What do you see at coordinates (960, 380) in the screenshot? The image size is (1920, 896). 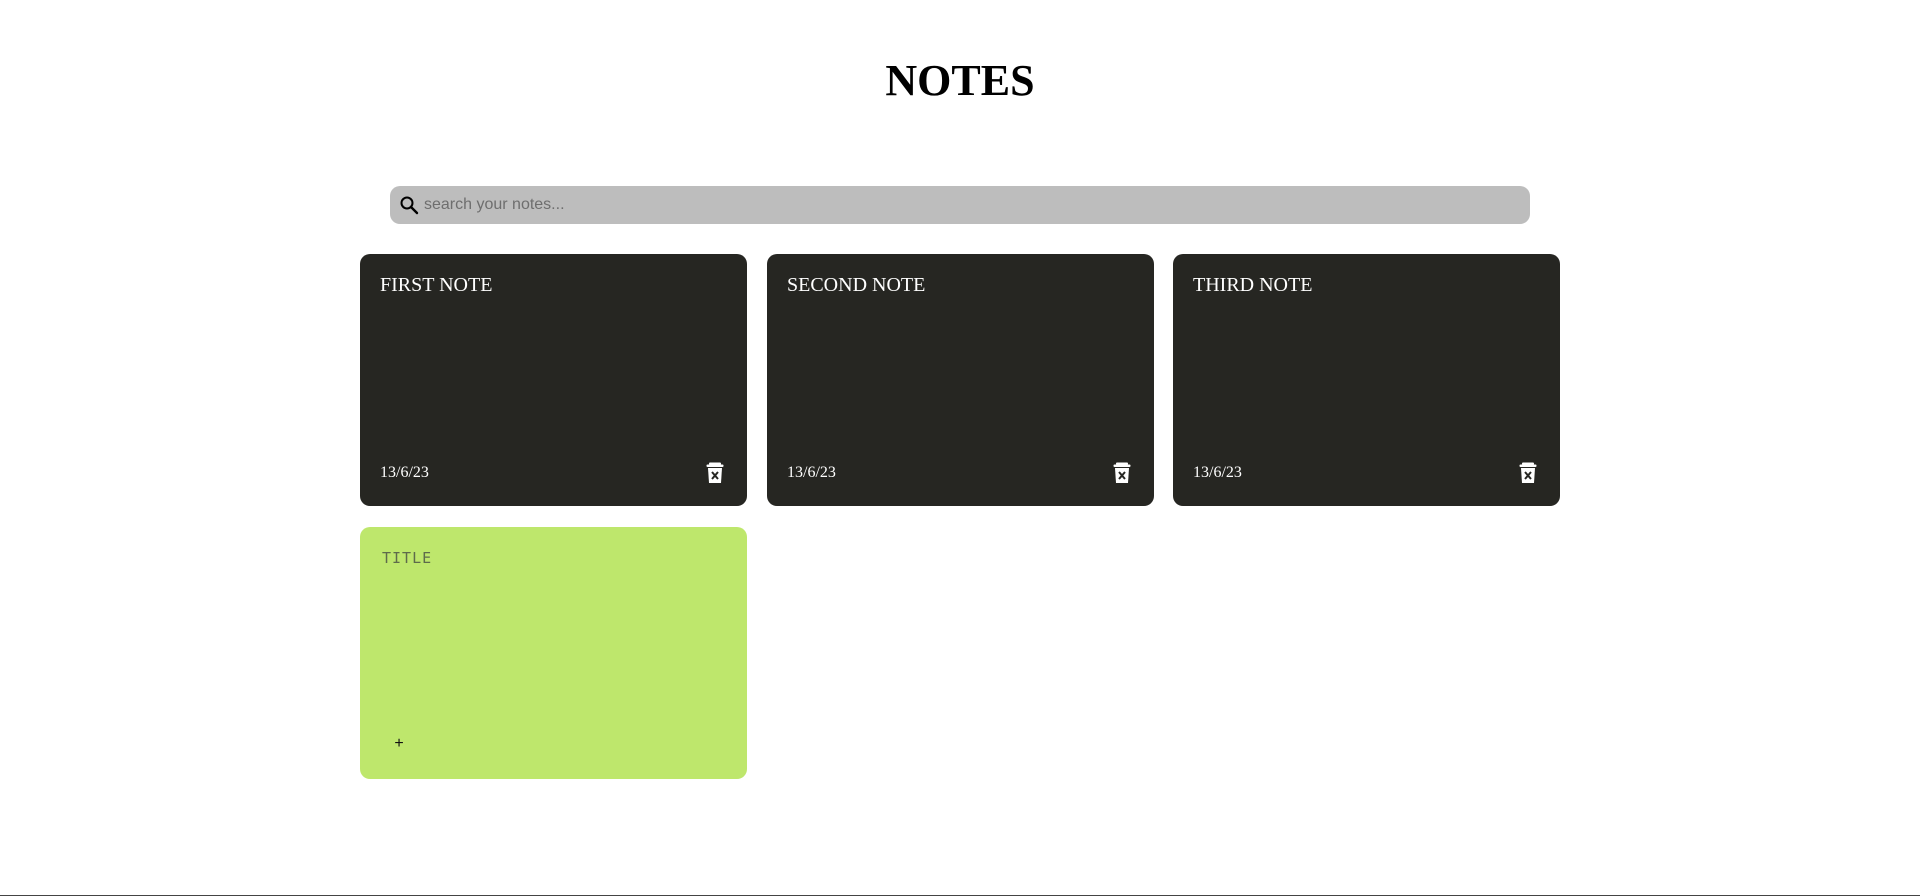 I see `note-card: SECOND NOTE 13/6/23` at bounding box center [960, 380].